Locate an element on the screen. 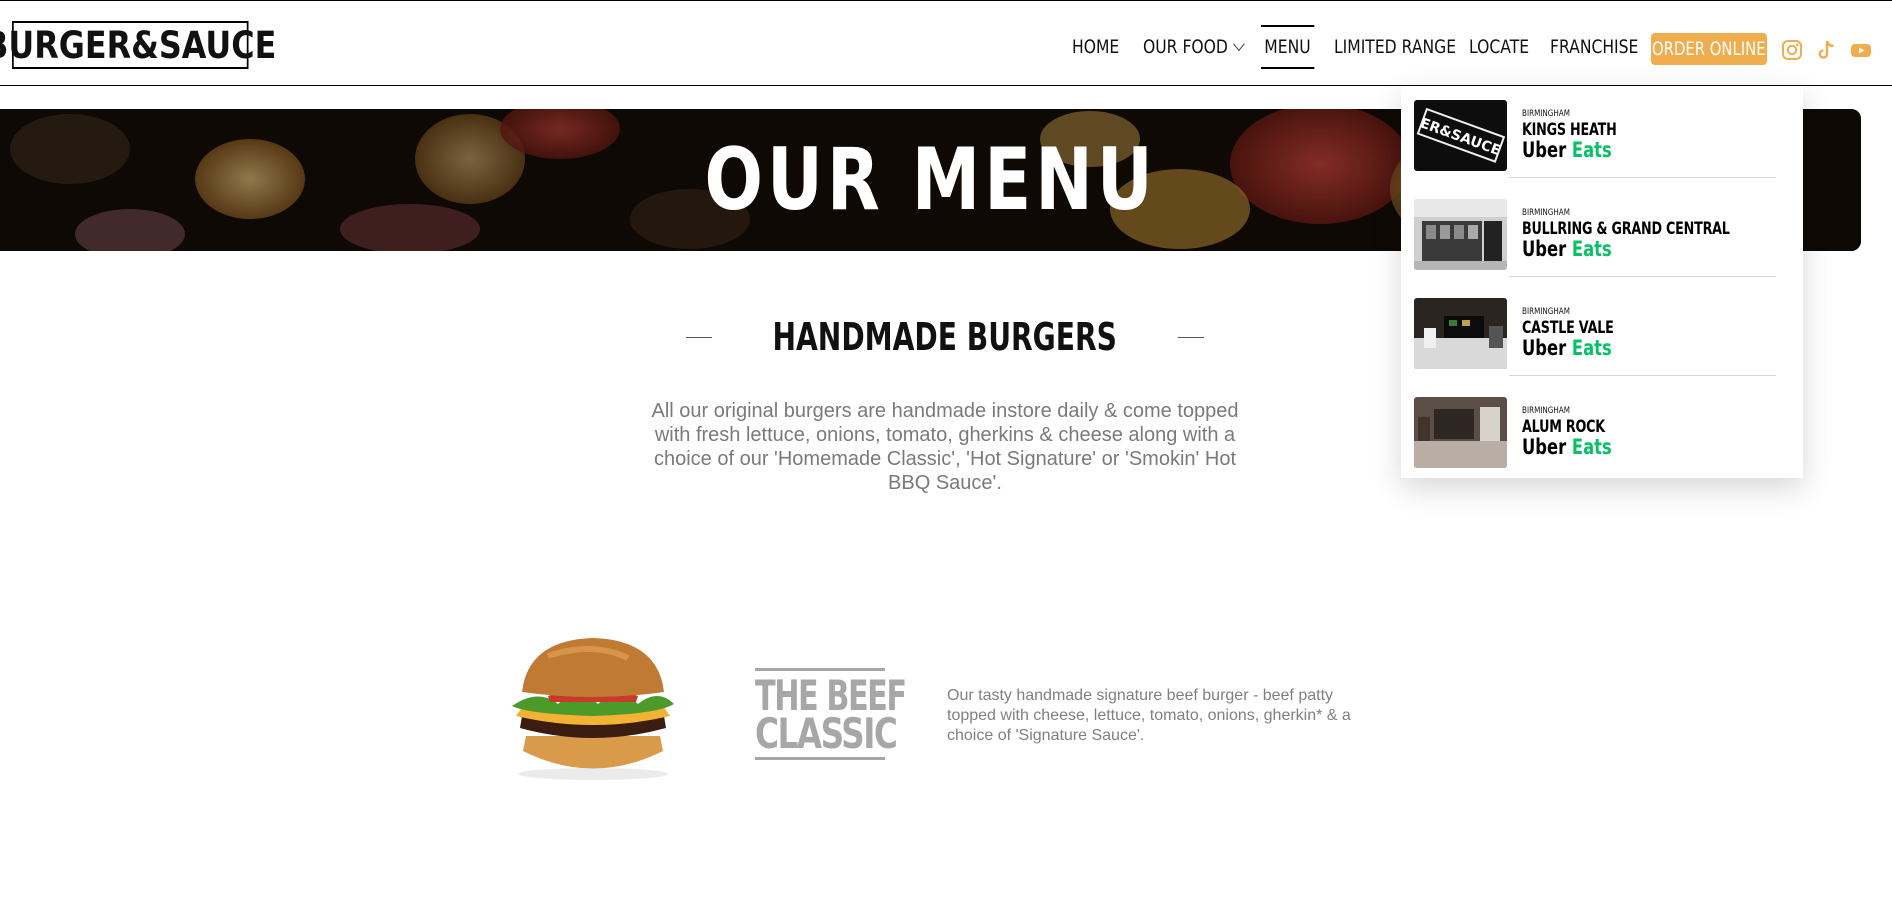 This screenshot has height=920, width=1892. instagram-icon is located at coordinates (1792, 50).